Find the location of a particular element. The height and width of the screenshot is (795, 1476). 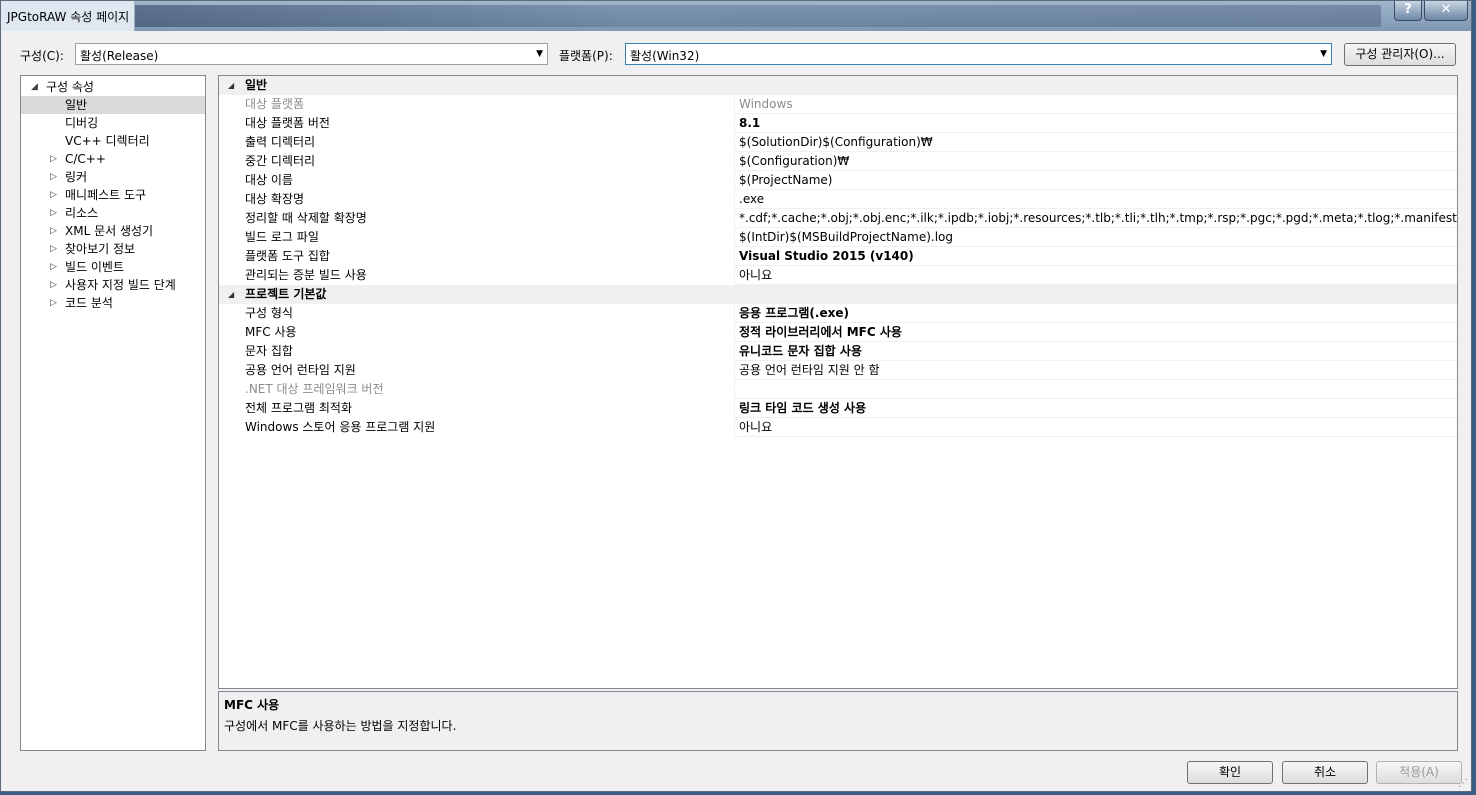

tree-item-label: C/C++ is located at coordinates (85, 159).